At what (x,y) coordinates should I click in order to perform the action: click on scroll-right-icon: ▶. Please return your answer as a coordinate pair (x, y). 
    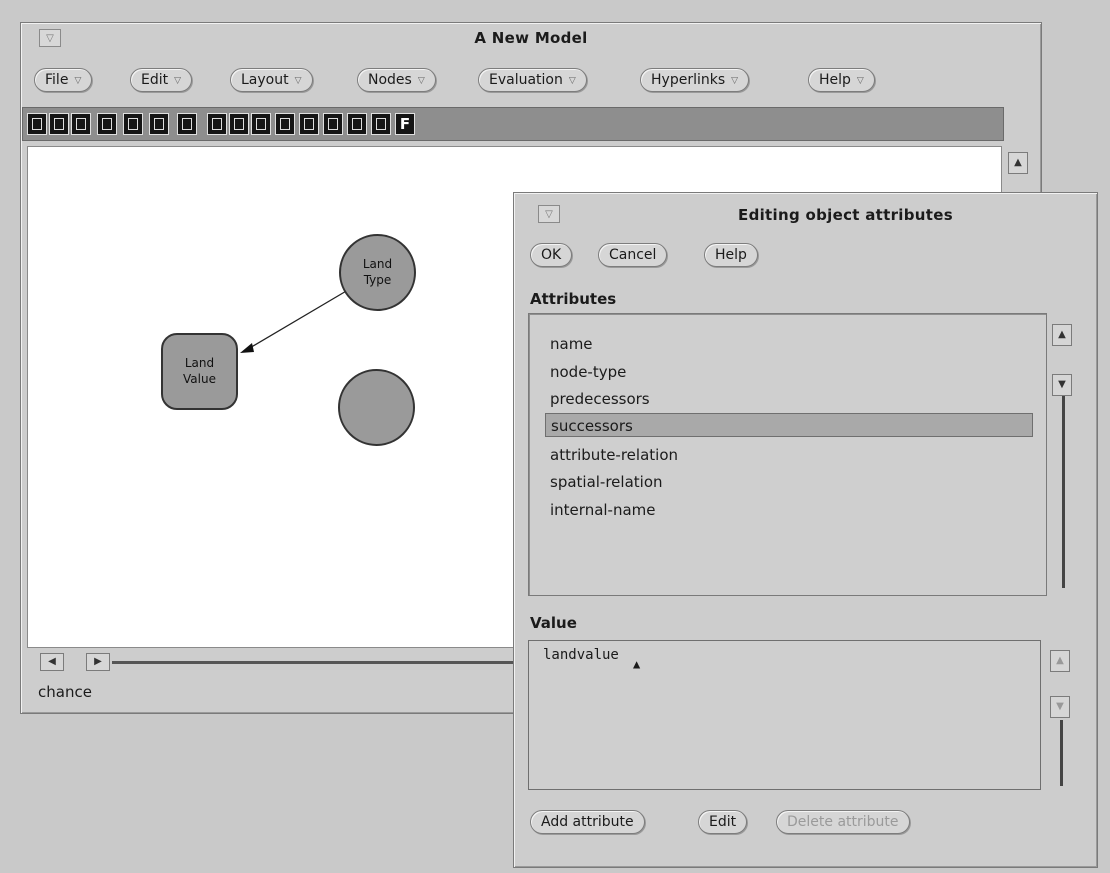
    Looking at the image, I should click on (98, 662).